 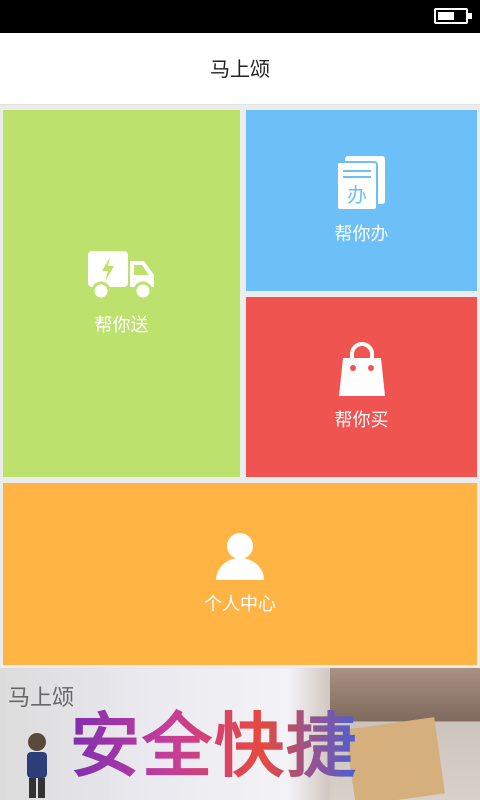 I want to click on app-bar: 马上颂, so click(x=240, y=69).